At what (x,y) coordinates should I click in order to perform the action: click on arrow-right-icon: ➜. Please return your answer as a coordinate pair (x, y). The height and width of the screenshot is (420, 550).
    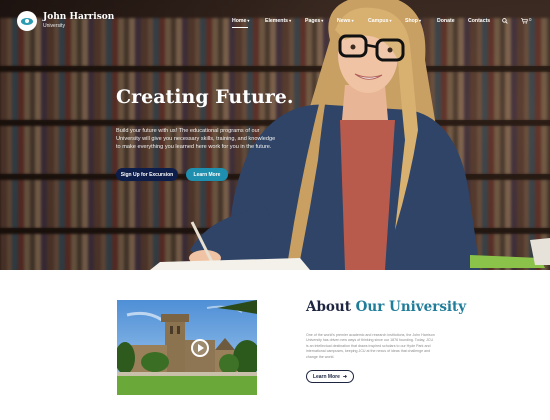
    Looking at the image, I should click on (345, 376).